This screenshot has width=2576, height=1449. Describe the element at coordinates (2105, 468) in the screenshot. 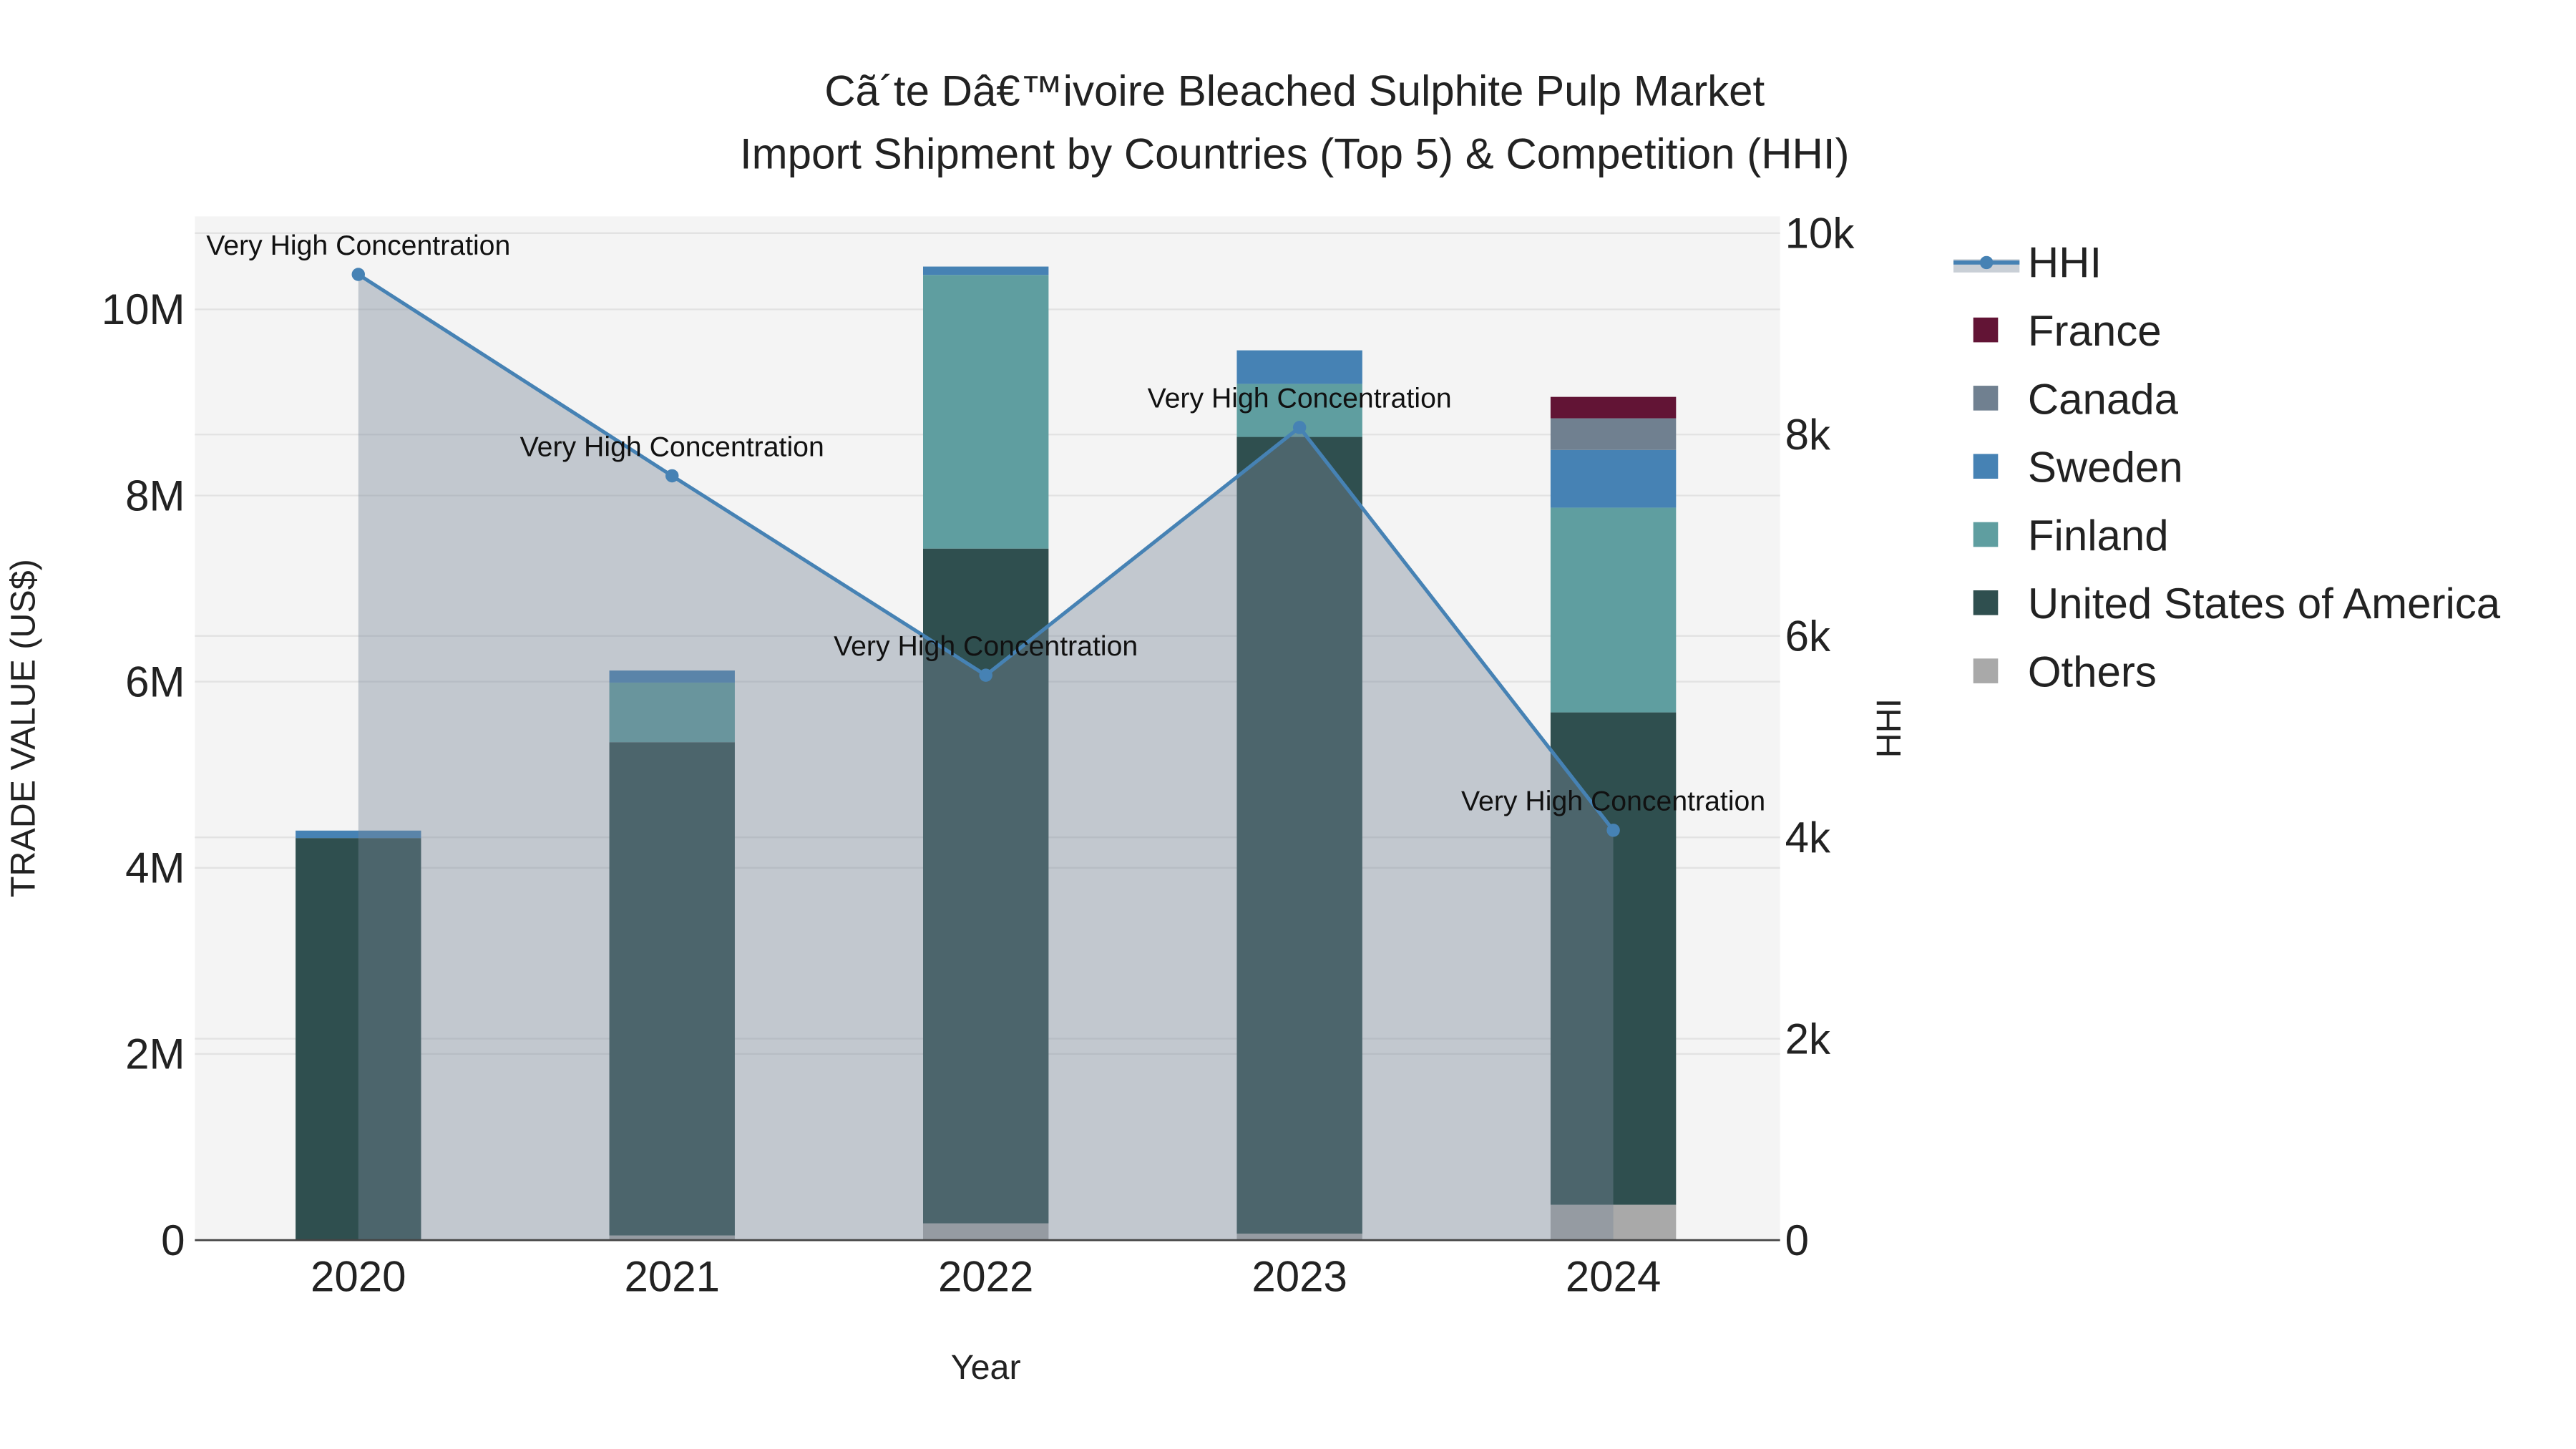

I see `legend-label: Sweden` at that location.